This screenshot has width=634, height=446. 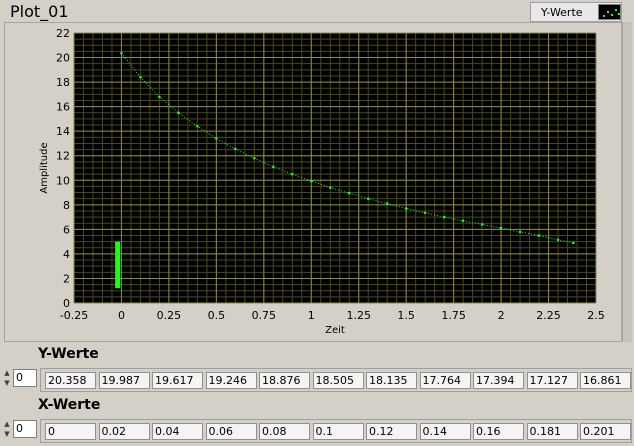 What do you see at coordinates (605, 431) in the screenshot?
I see `x-array-cell: 0.201` at bounding box center [605, 431].